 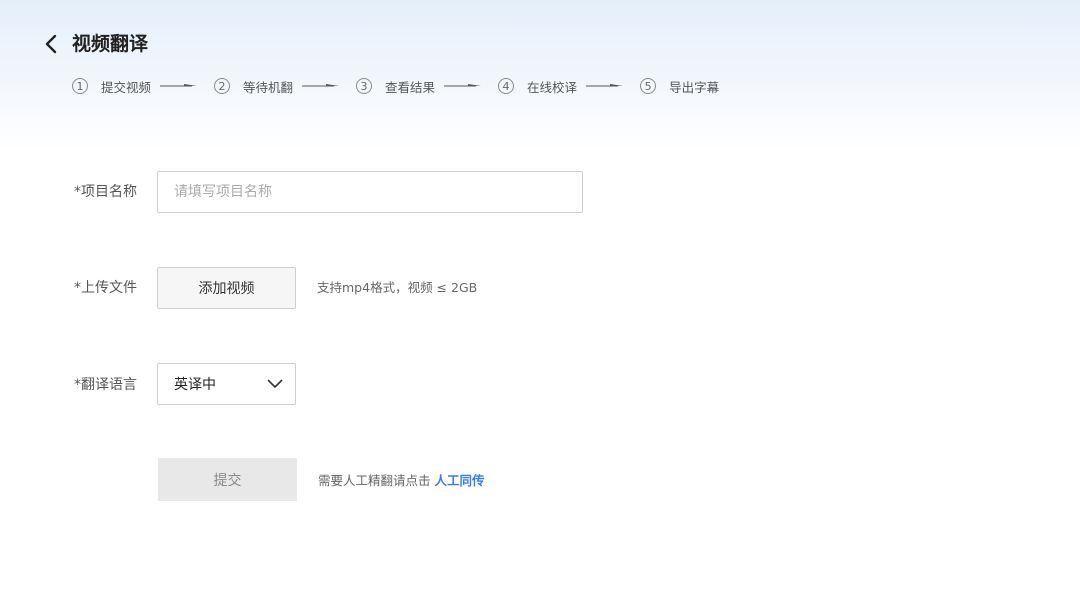 I want to click on translation-language-select: 英译中, so click(x=226, y=384).